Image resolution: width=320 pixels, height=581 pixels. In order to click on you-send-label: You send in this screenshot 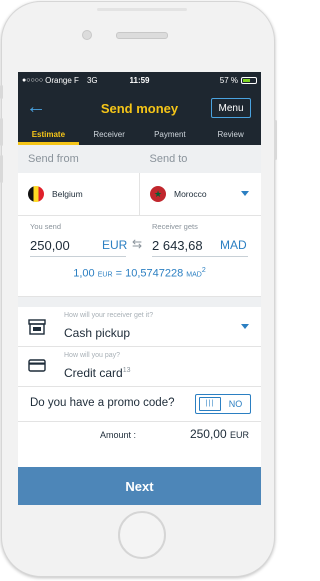, I will do `click(46, 226)`.